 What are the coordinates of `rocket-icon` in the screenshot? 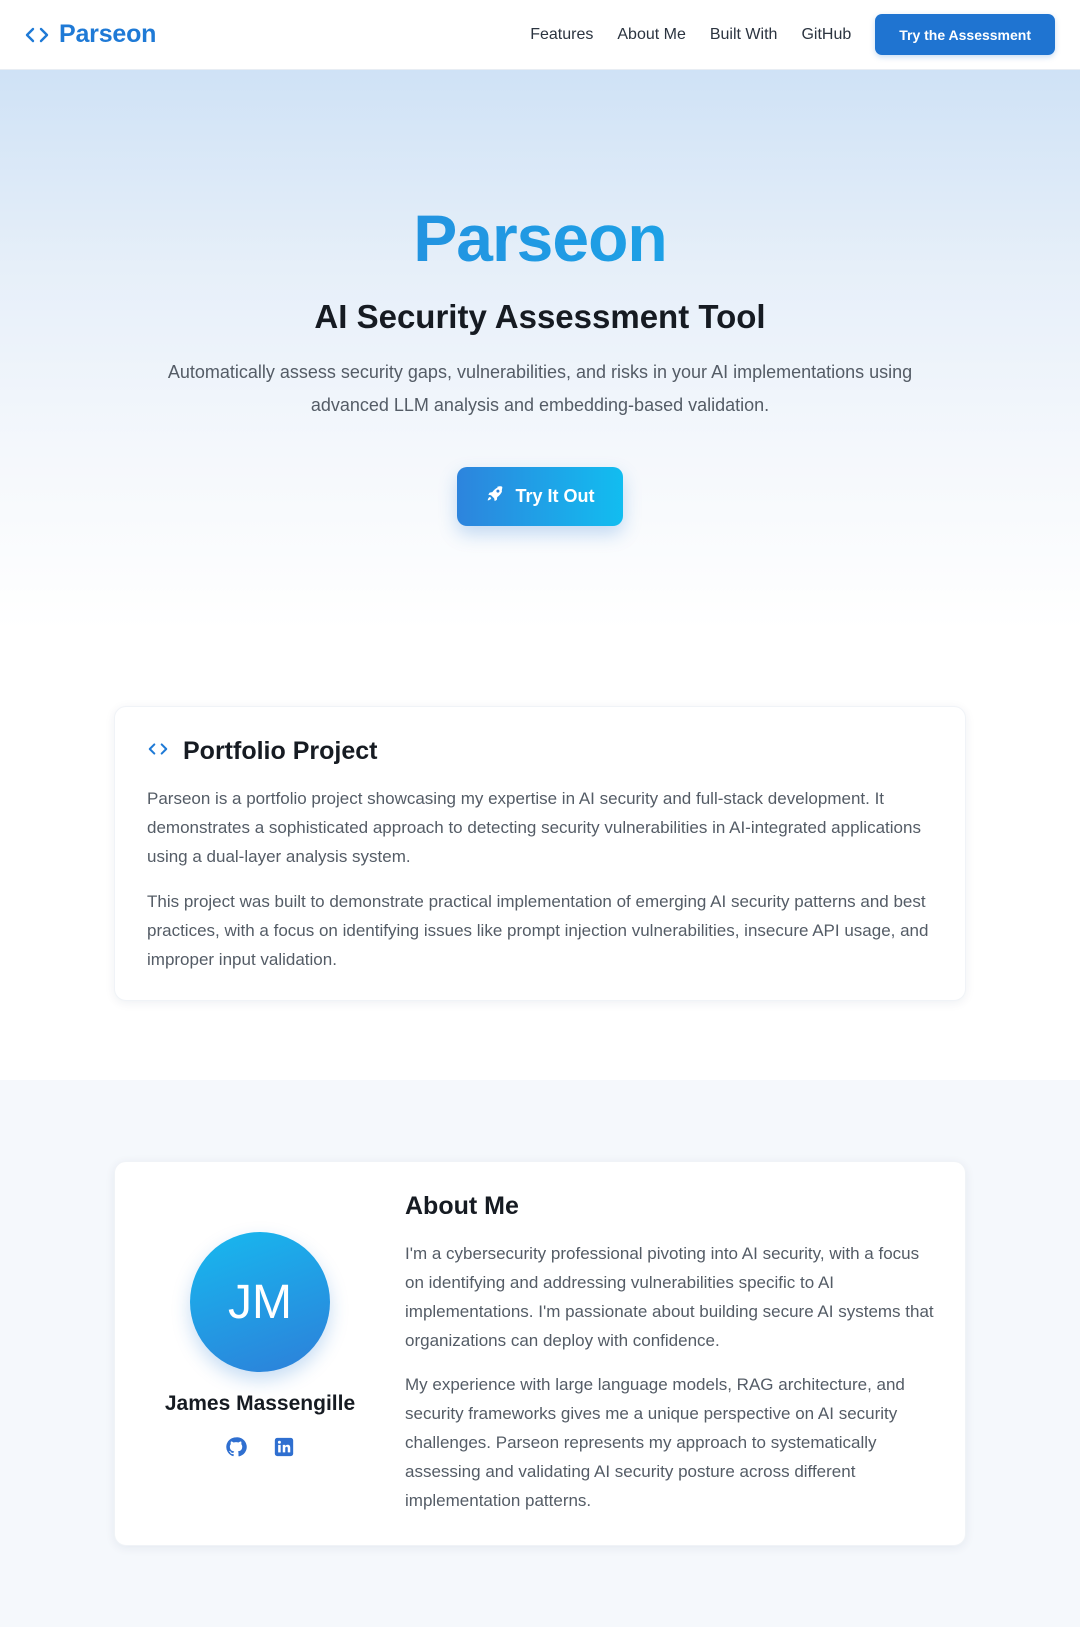 It's located at (495, 496).